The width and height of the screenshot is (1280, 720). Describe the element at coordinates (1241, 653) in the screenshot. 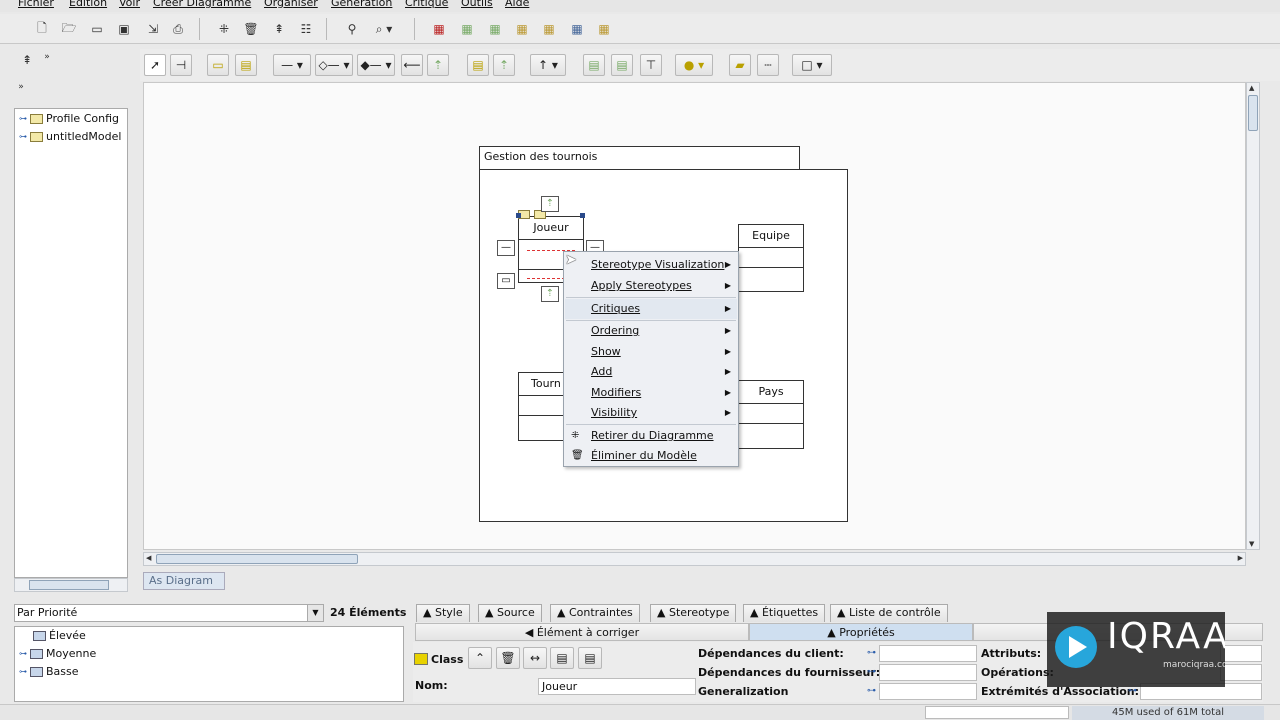

I see `attributes-field` at that location.